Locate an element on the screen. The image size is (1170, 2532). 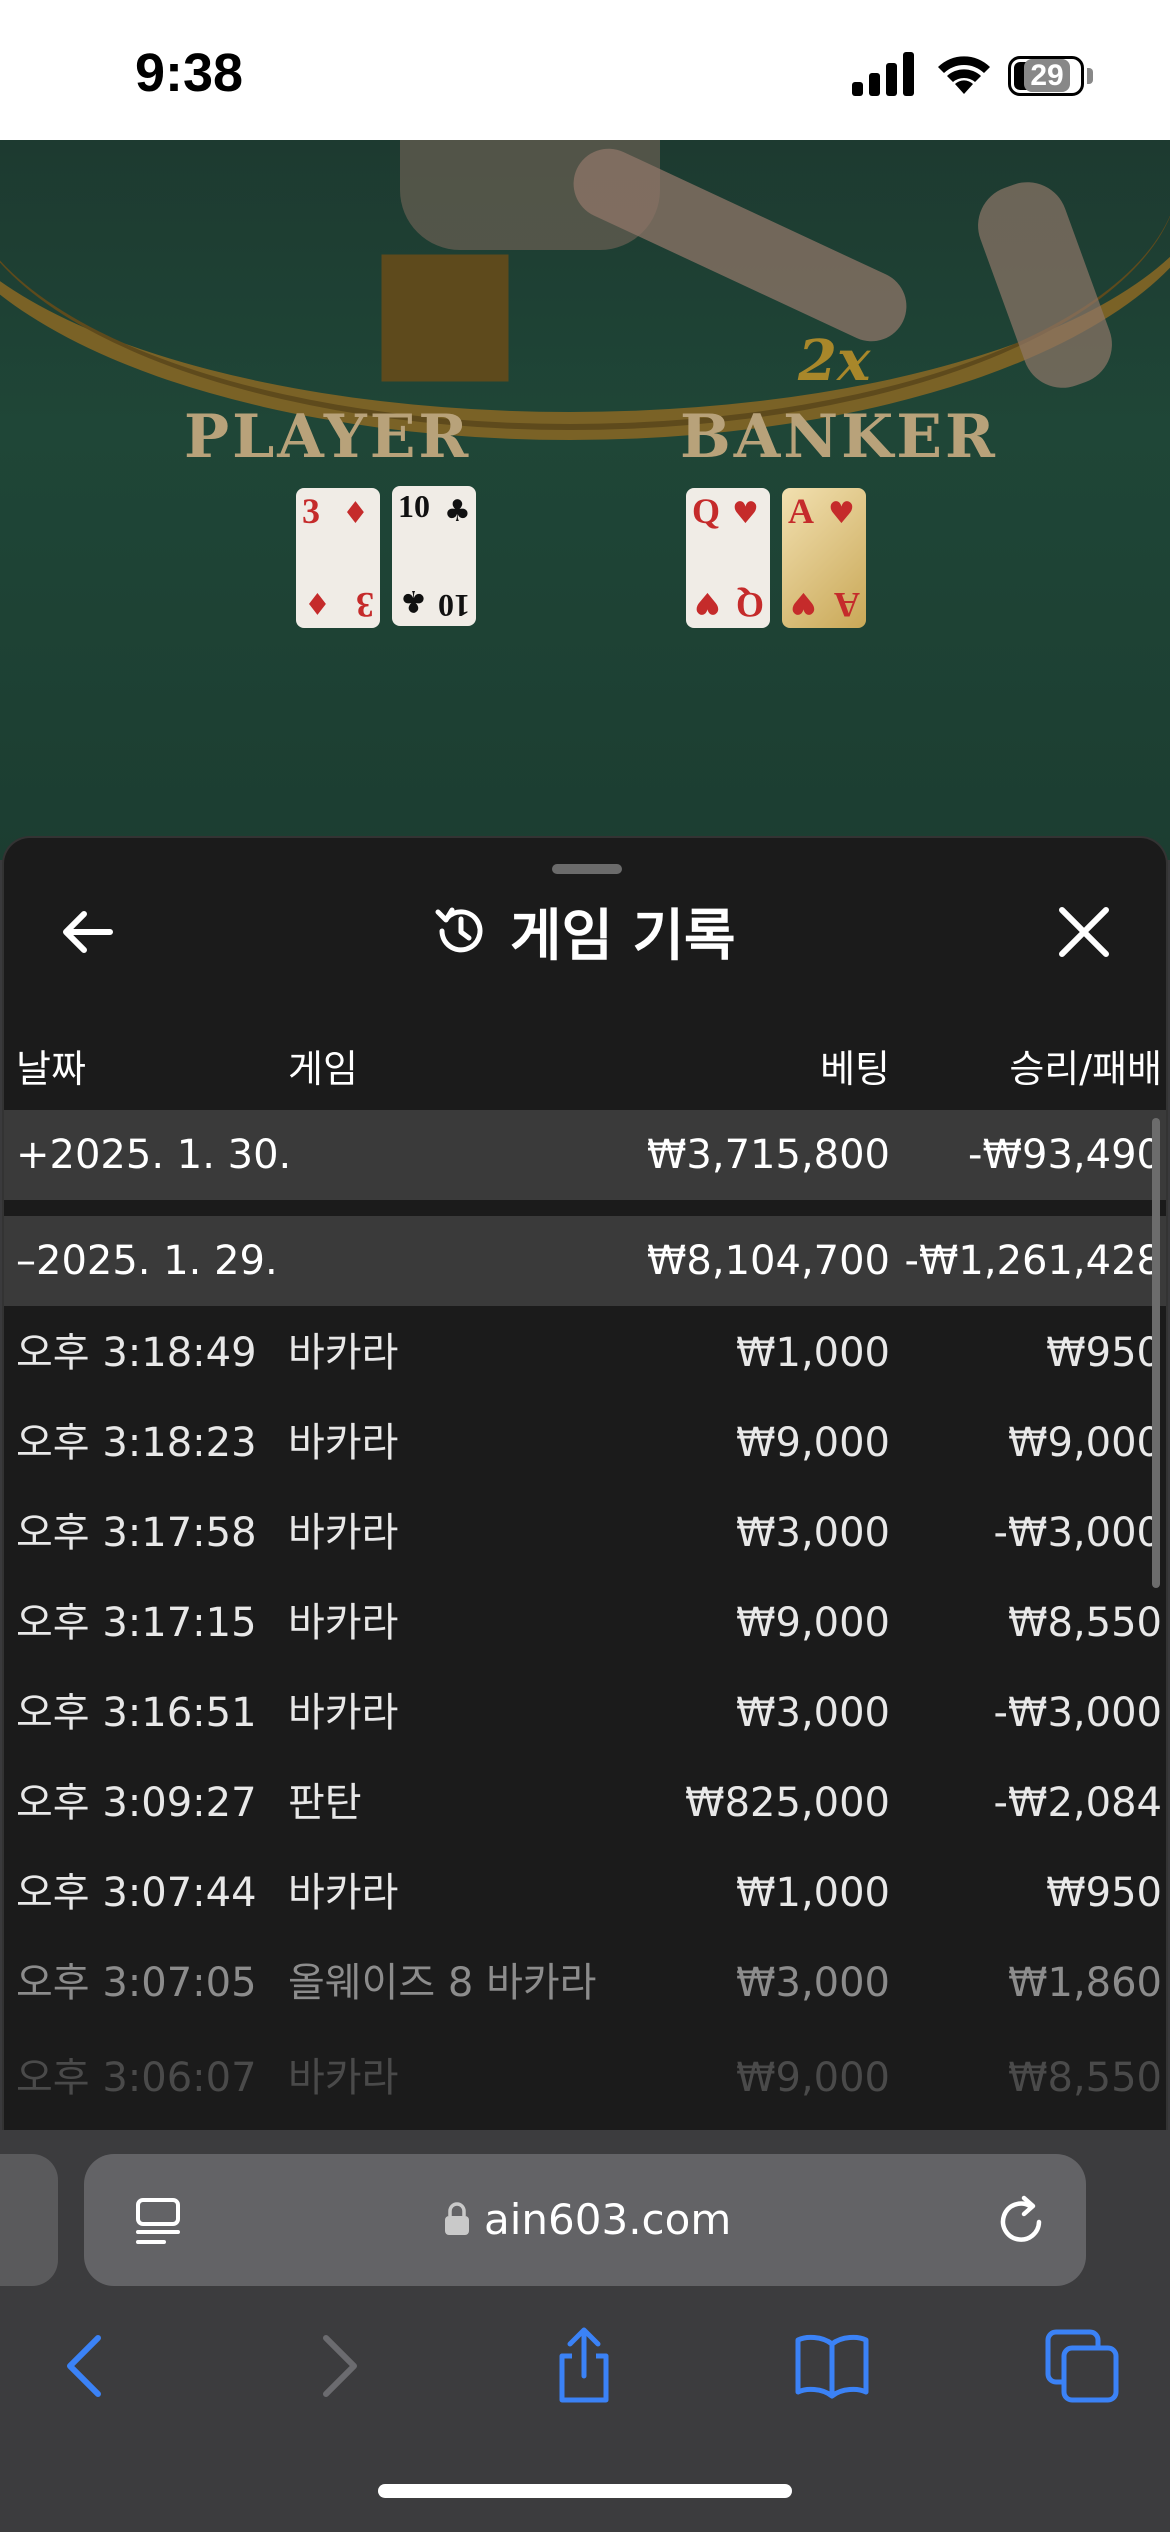
tabs-icon is located at coordinates (1082, 2366).